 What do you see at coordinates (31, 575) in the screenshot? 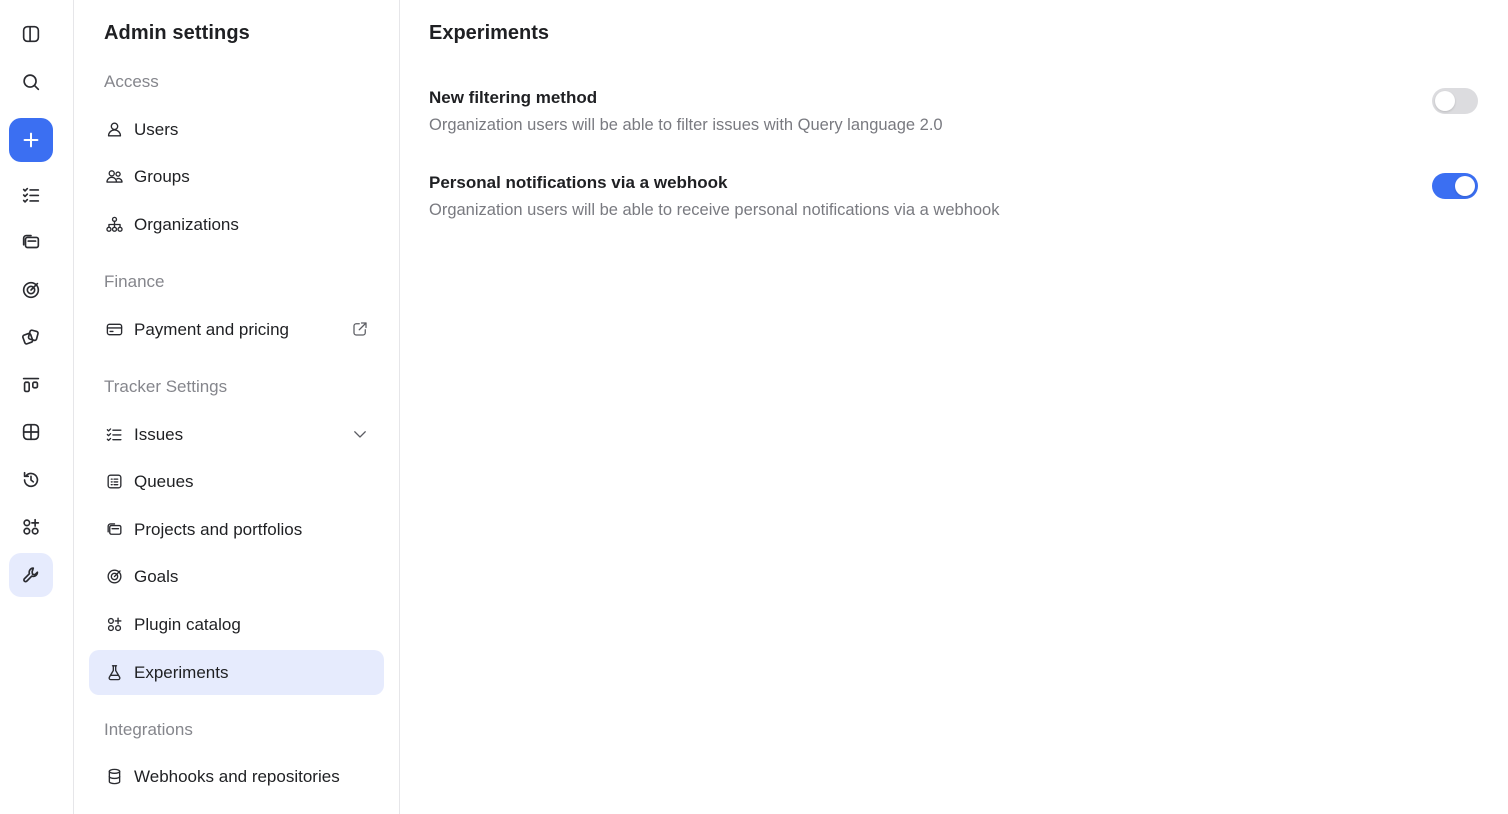
I see `admin-wrench-icon` at bounding box center [31, 575].